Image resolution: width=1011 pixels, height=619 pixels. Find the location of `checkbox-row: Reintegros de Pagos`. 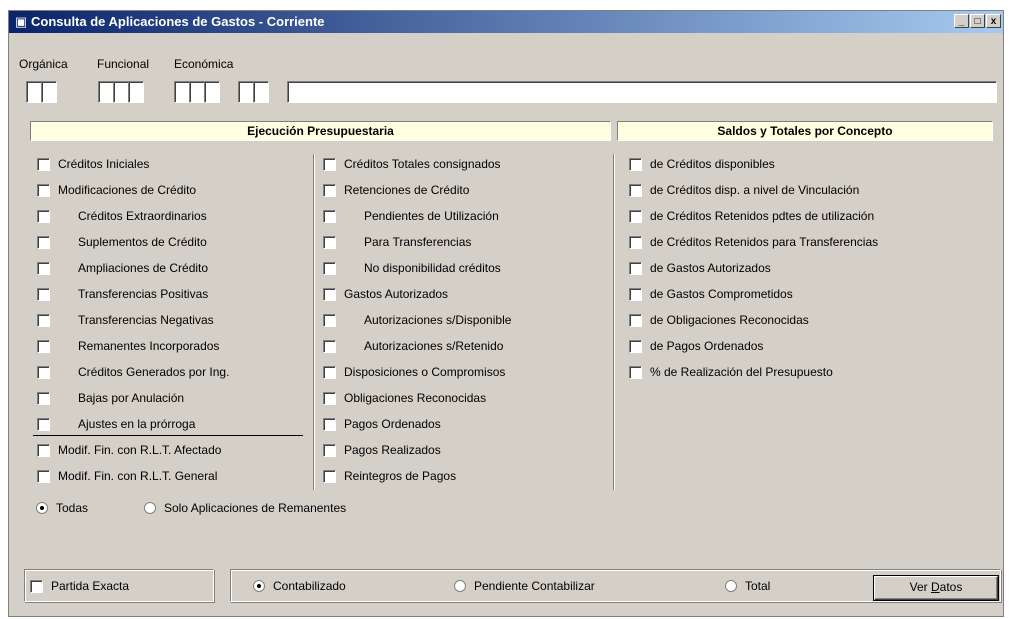

checkbox-row: Reintegros de Pagos is located at coordinates (389, 476).